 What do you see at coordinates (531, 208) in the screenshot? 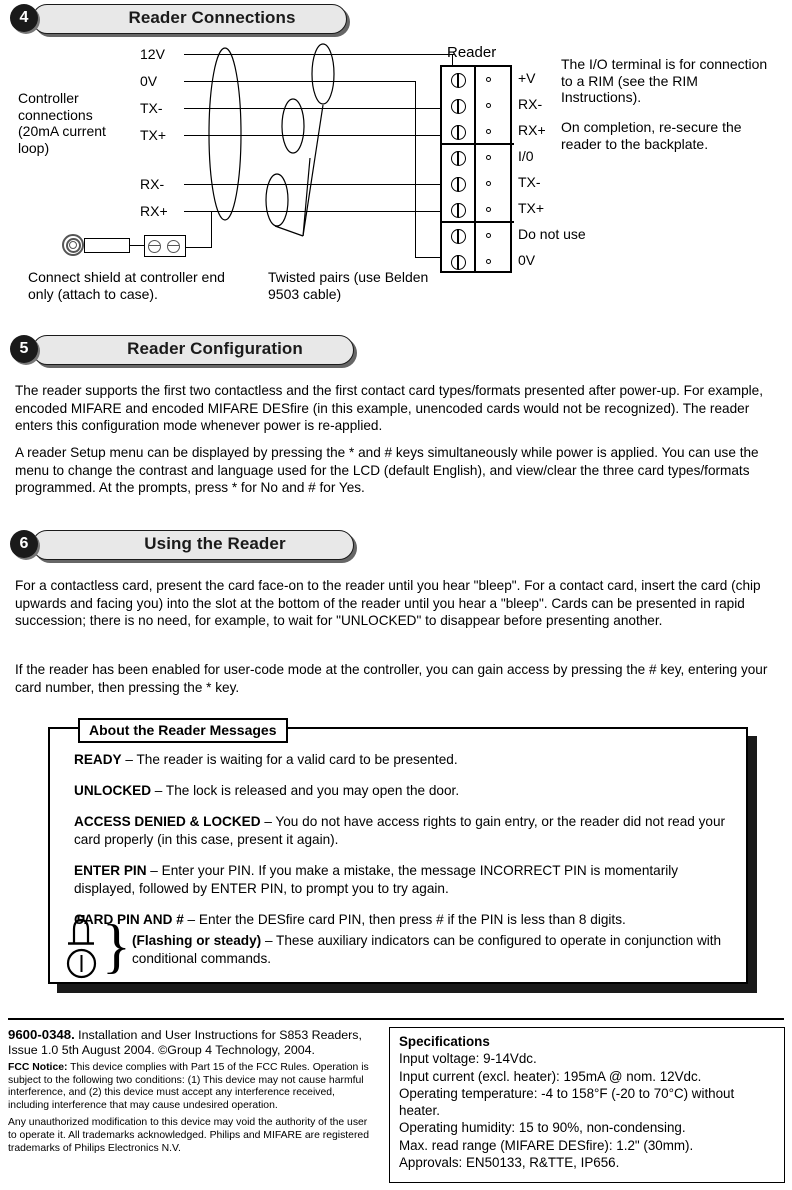
I see `terminal-label-tx-plus: TX+` at bounding box center [531, 208].